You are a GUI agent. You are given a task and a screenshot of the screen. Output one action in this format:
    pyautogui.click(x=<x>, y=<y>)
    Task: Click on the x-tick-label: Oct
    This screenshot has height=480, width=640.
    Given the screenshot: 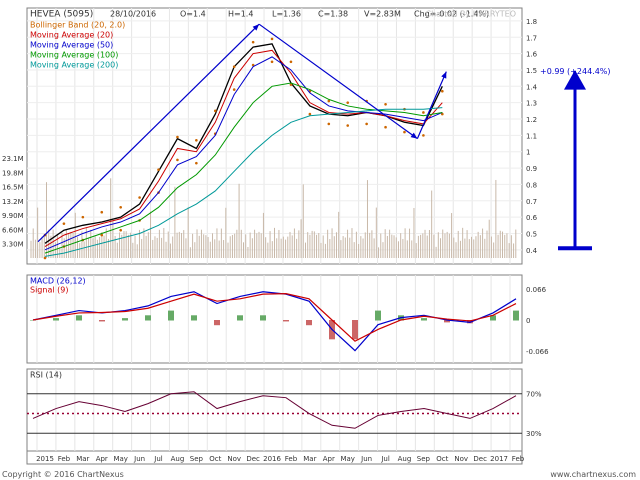 What is the action you would take?
    pyautogui.click(x=215, y=459)
    